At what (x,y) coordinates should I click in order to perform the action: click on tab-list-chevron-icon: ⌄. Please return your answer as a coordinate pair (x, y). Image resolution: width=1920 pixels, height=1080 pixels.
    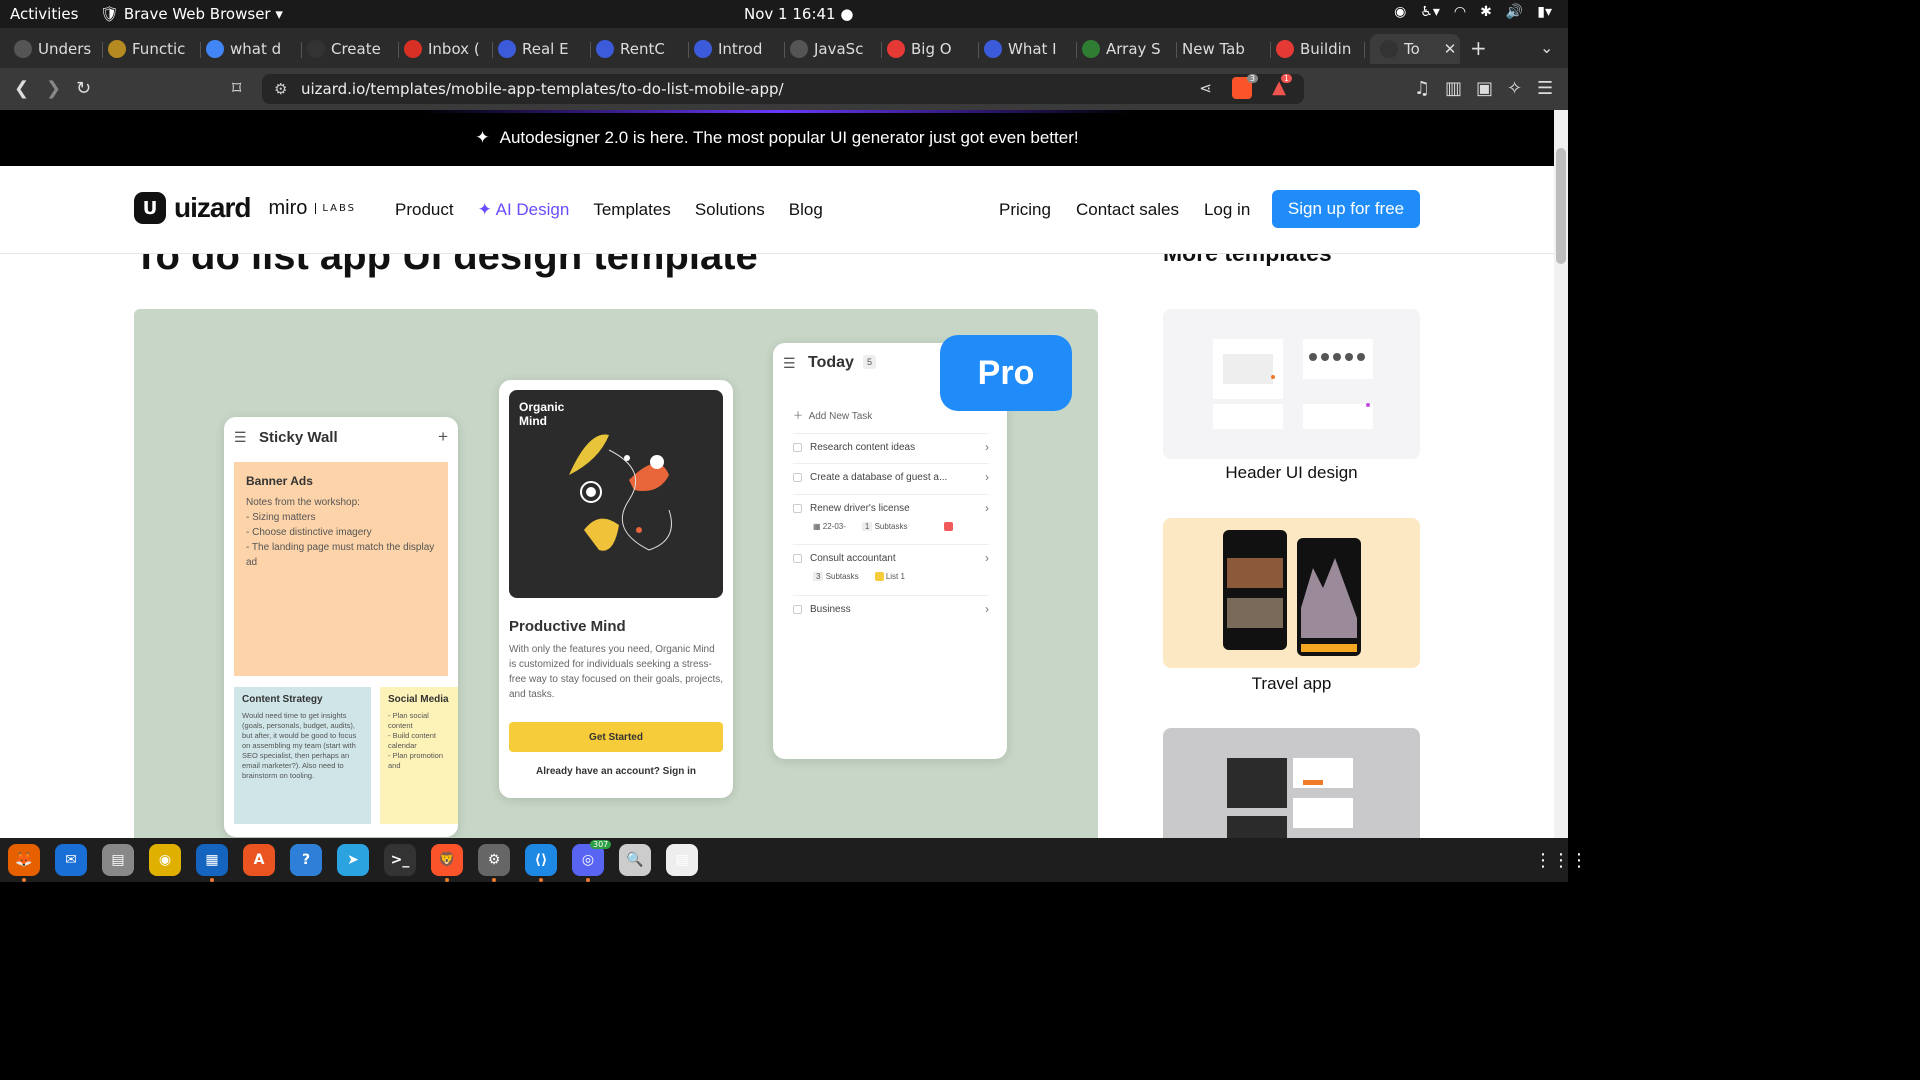
    Looking at the image, I should click on (1546, 47).